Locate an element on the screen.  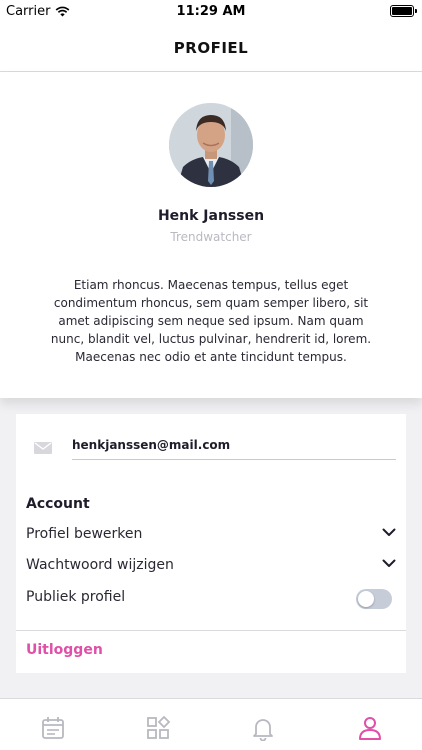
tab-notifications is located at coordinates (263, 728).